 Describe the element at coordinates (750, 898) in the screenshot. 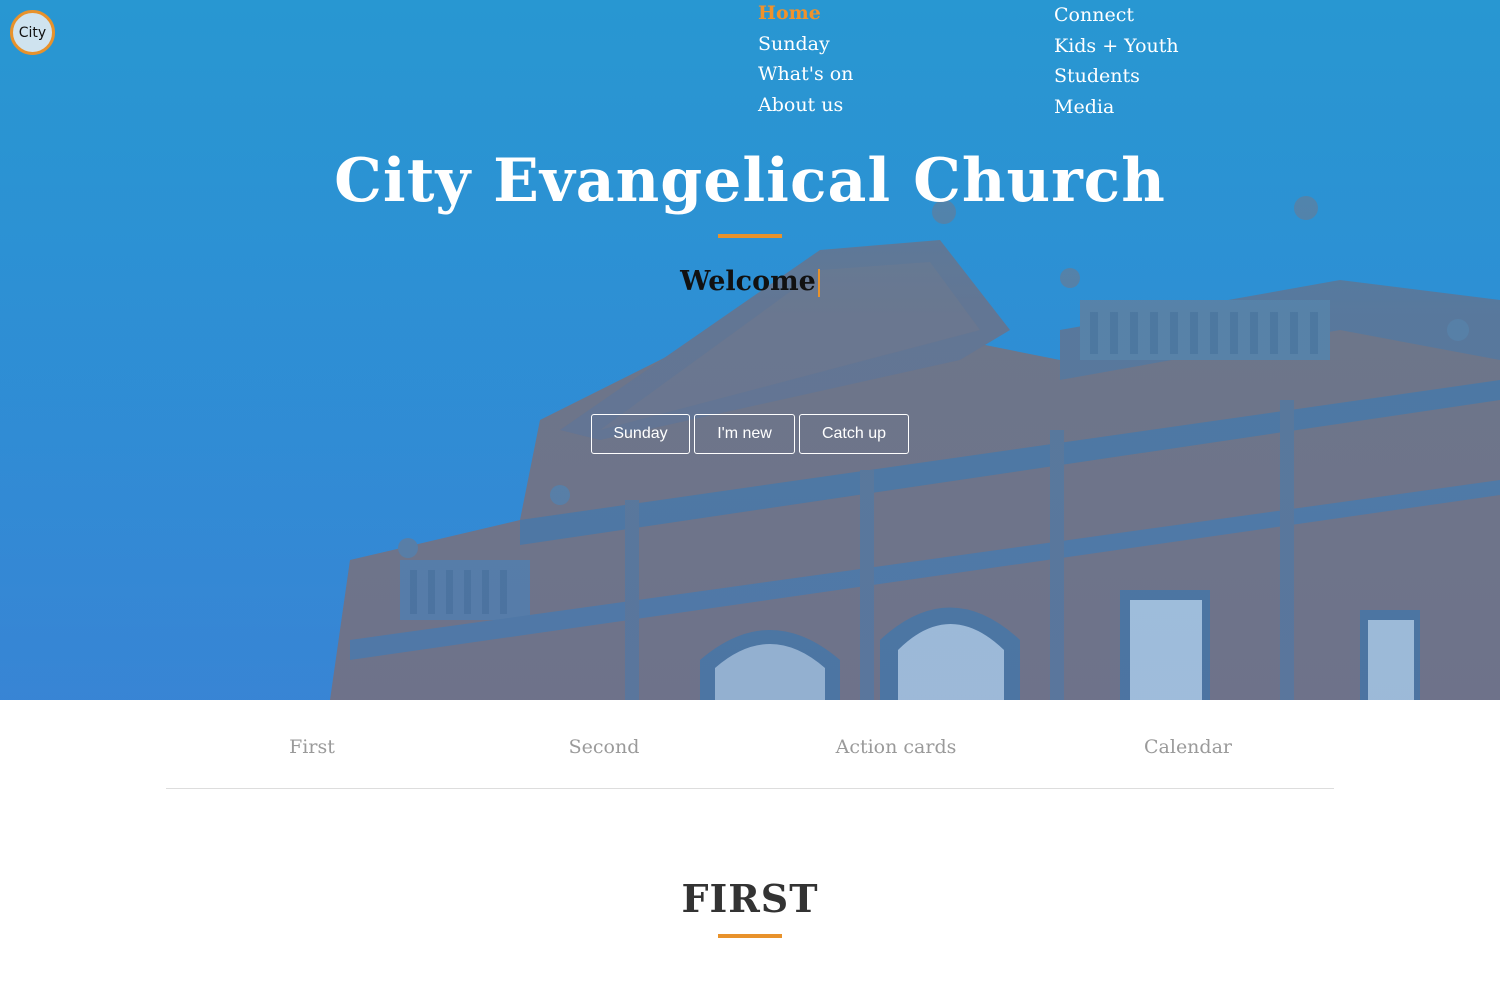

I see `section-title: FIRST` at that location.